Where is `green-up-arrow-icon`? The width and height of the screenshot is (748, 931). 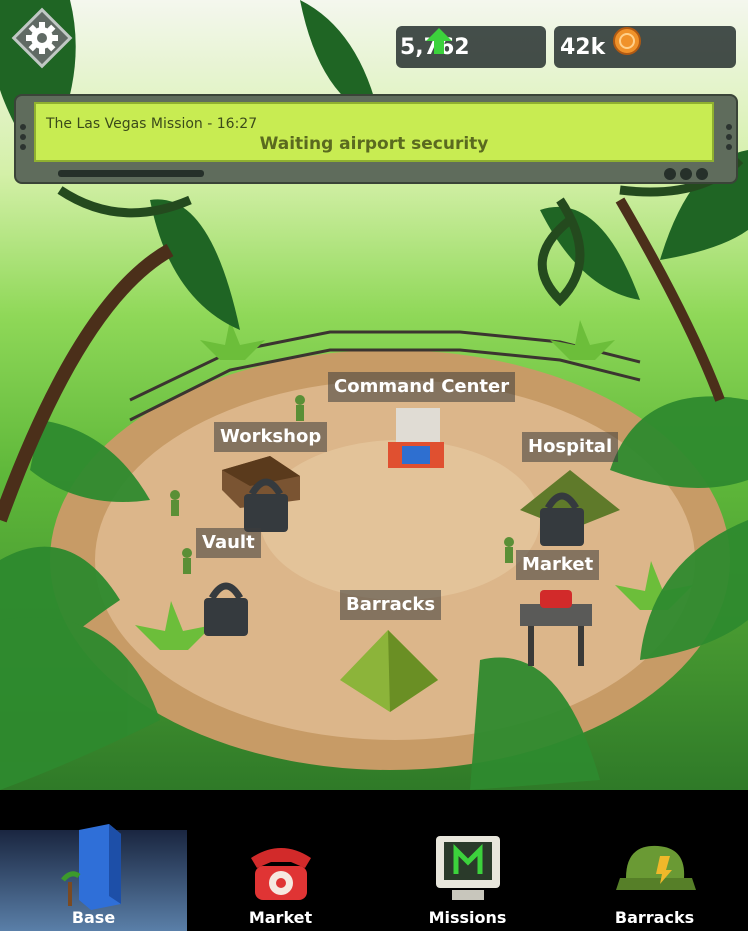 green-up-arrow-icon is located at coordinates (439, 41).